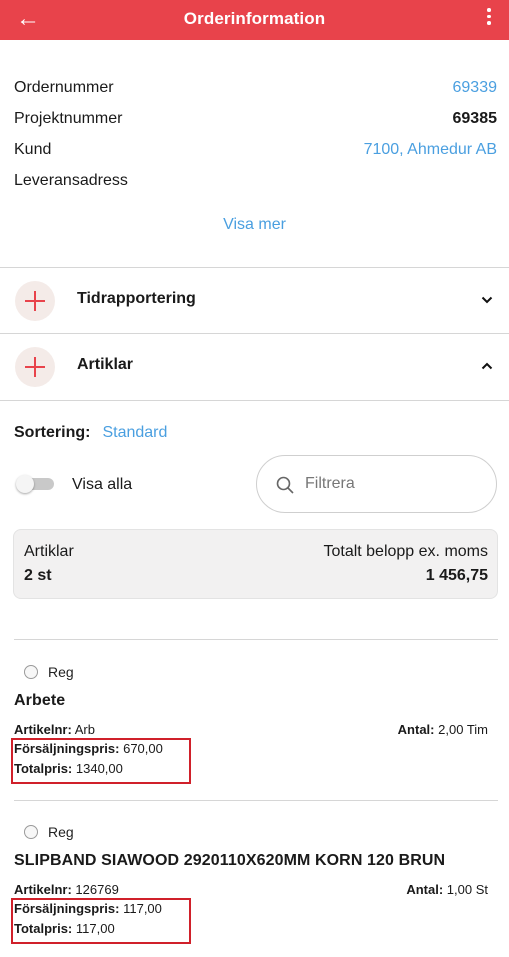  Describe the element at coordinates (36, 484) in the screenshot. I see `show-all-toggle` at that location.